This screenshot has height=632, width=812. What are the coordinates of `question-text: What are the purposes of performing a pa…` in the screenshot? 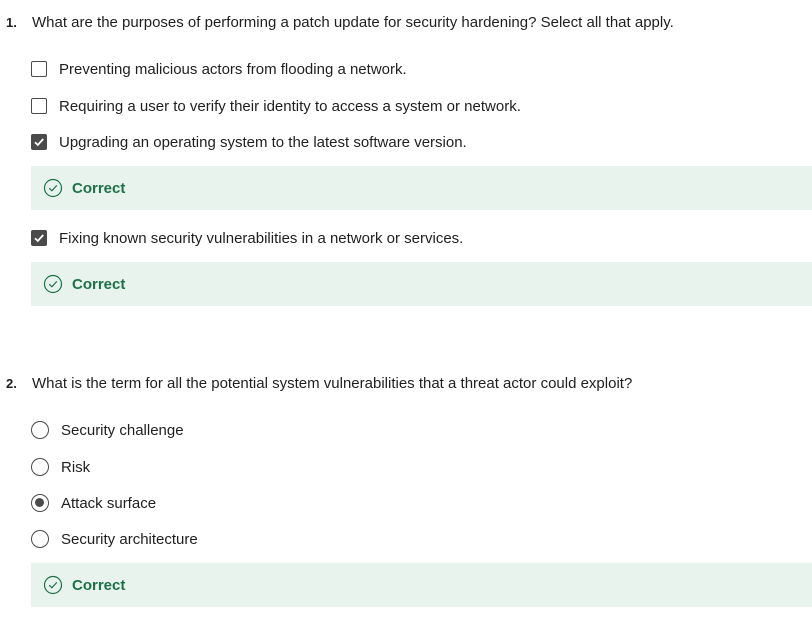 It's located at (353, 22).